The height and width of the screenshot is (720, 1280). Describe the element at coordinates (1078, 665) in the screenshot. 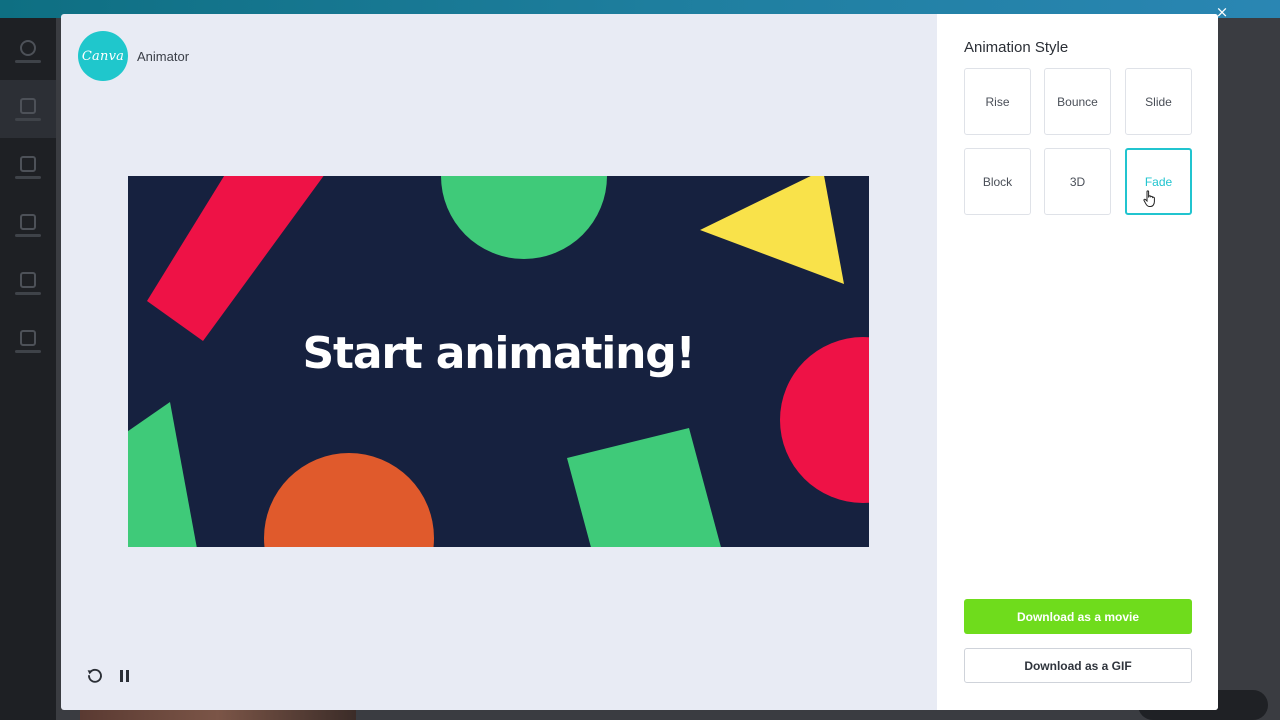

I see `download-gif-button: Download as a GIF` at that location.